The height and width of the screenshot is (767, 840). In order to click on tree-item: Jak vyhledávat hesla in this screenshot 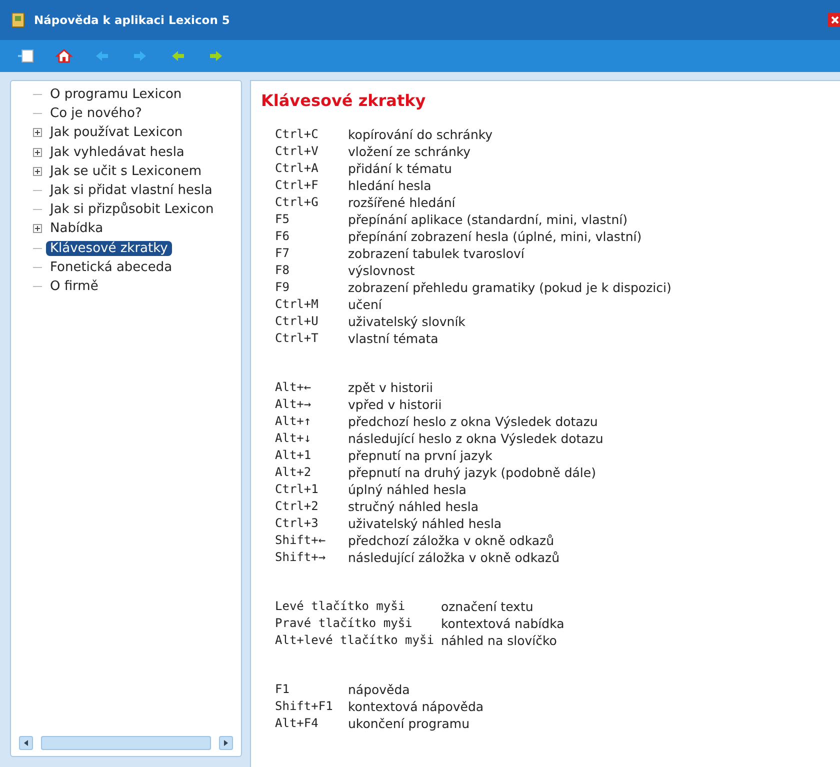, I will do `click(117, 152)`.